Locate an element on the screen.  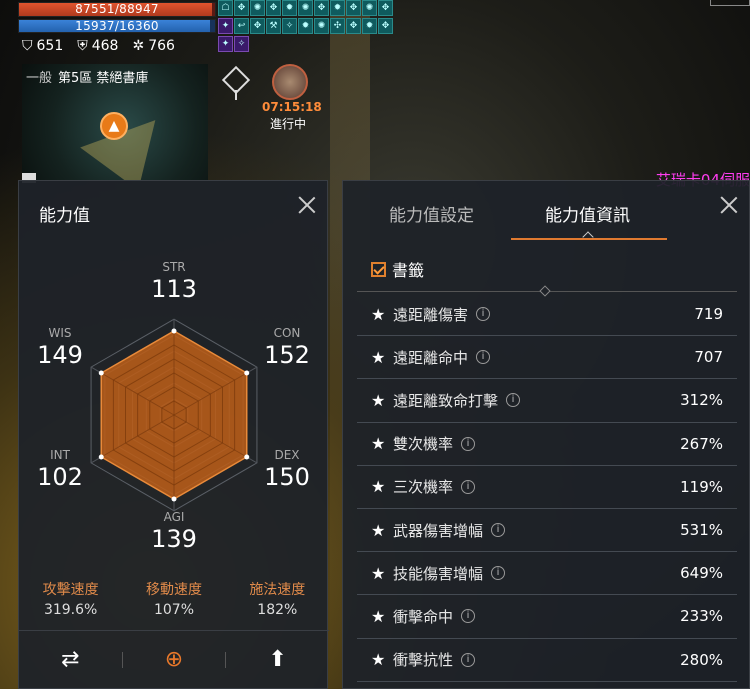
upgrade-arrow-icon: ⬆ is located at coordinates (277, 659).